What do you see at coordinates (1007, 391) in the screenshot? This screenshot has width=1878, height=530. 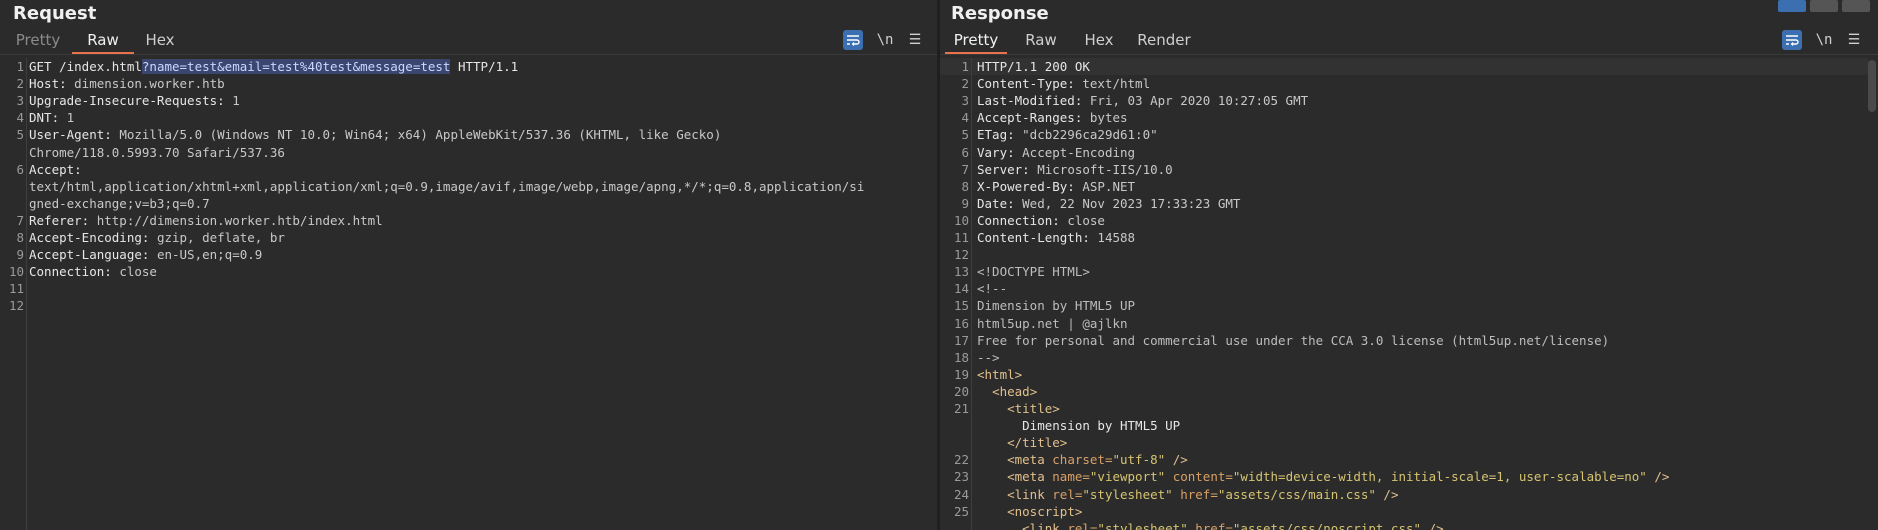 I see `code-line: <head>` at bounding box center [1007, 391].